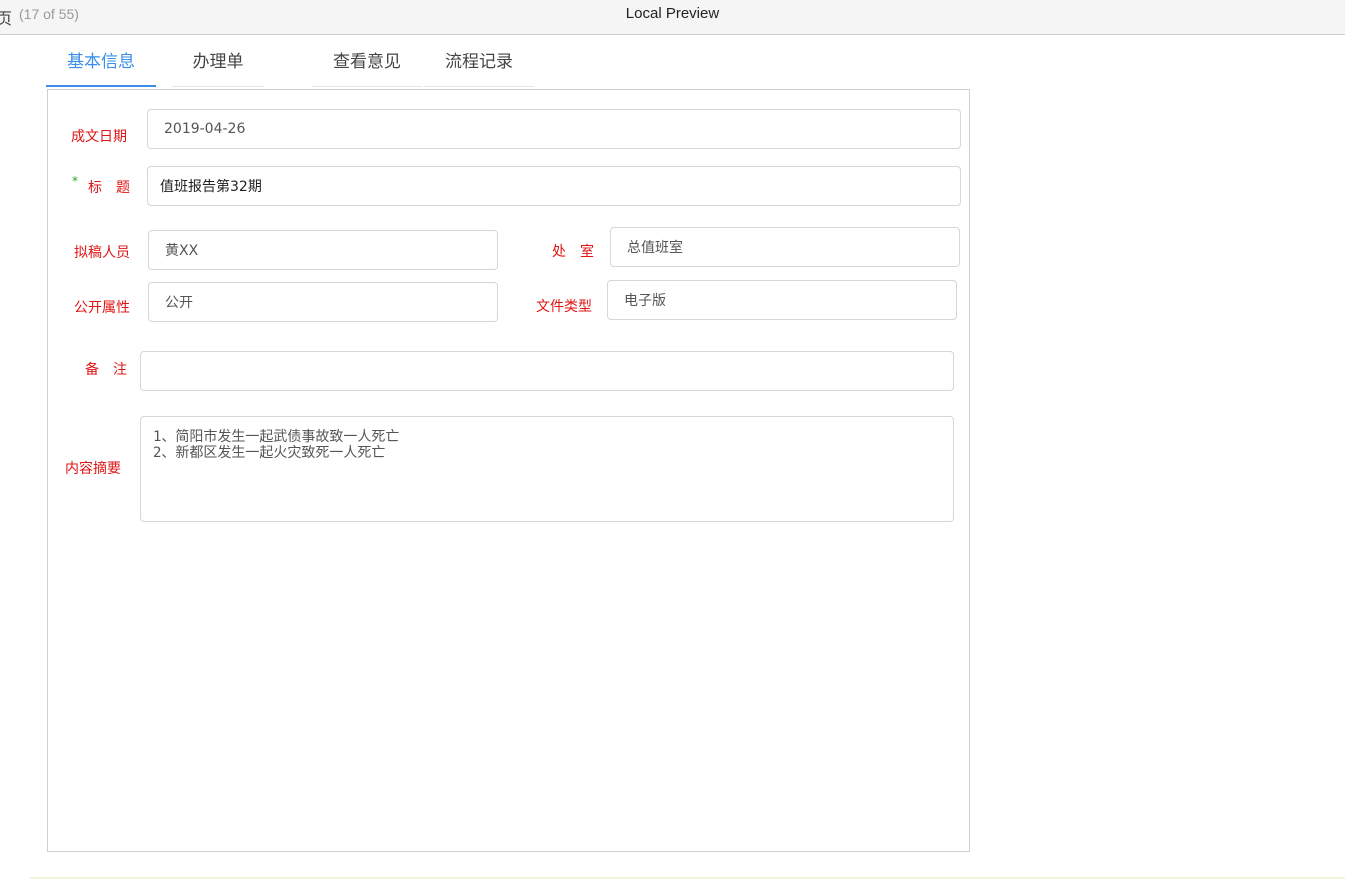  Describe the element at coordinates (672, 13) in the screenshot. I see `window-title: Local Preview` at that location.